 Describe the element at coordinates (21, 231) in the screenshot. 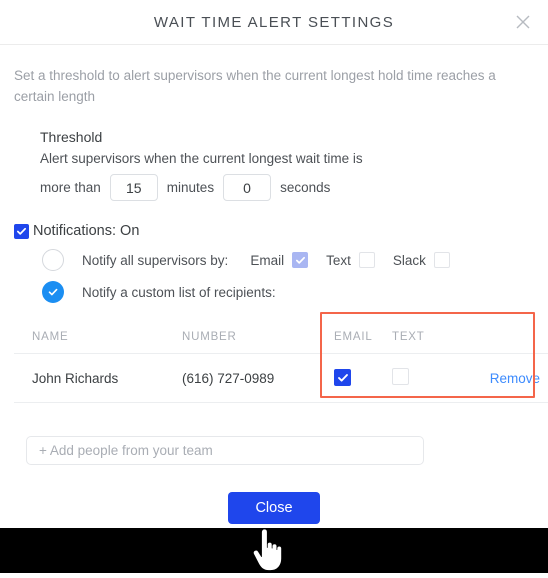

I see `notifications-toggle-checkbox` at that location.